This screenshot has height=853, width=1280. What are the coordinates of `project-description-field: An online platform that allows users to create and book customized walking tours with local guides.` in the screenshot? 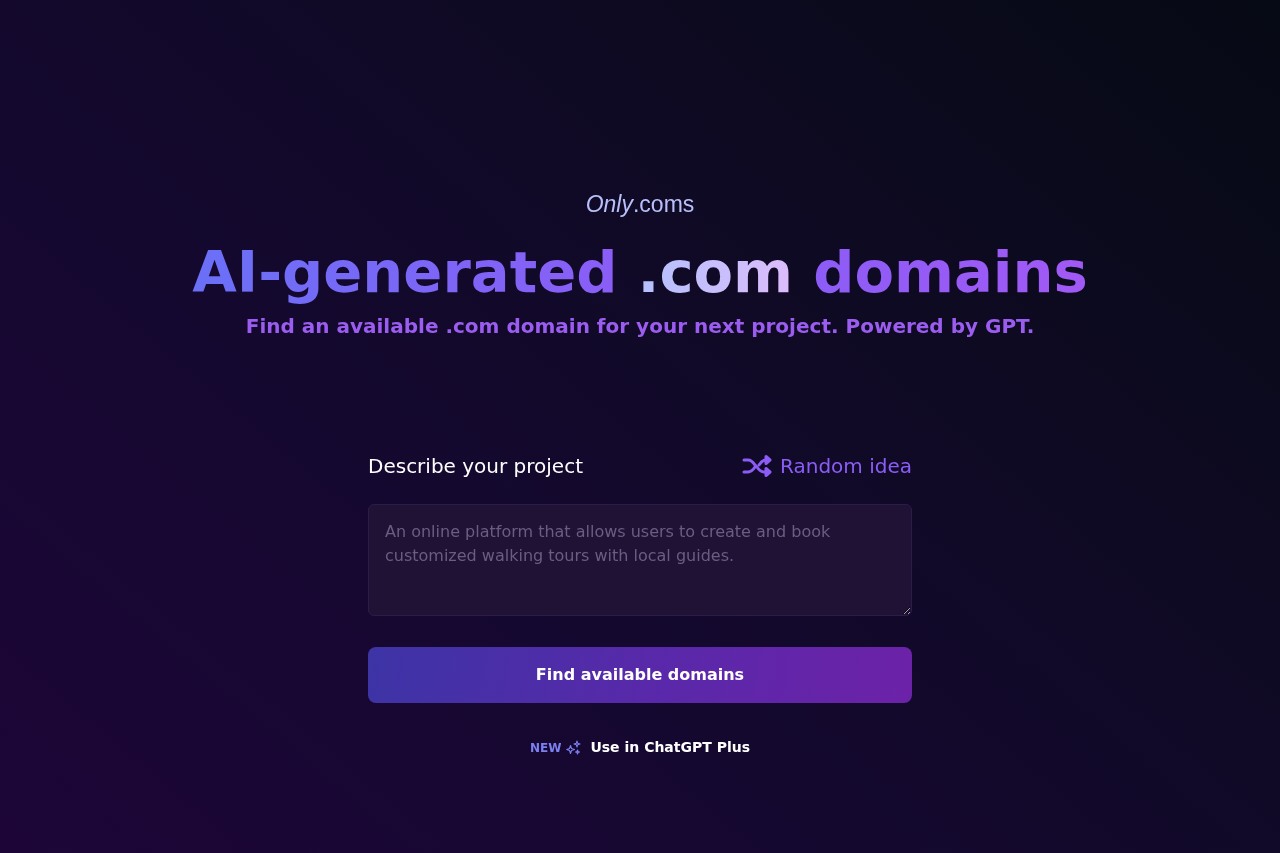 It's located at (640, 560).